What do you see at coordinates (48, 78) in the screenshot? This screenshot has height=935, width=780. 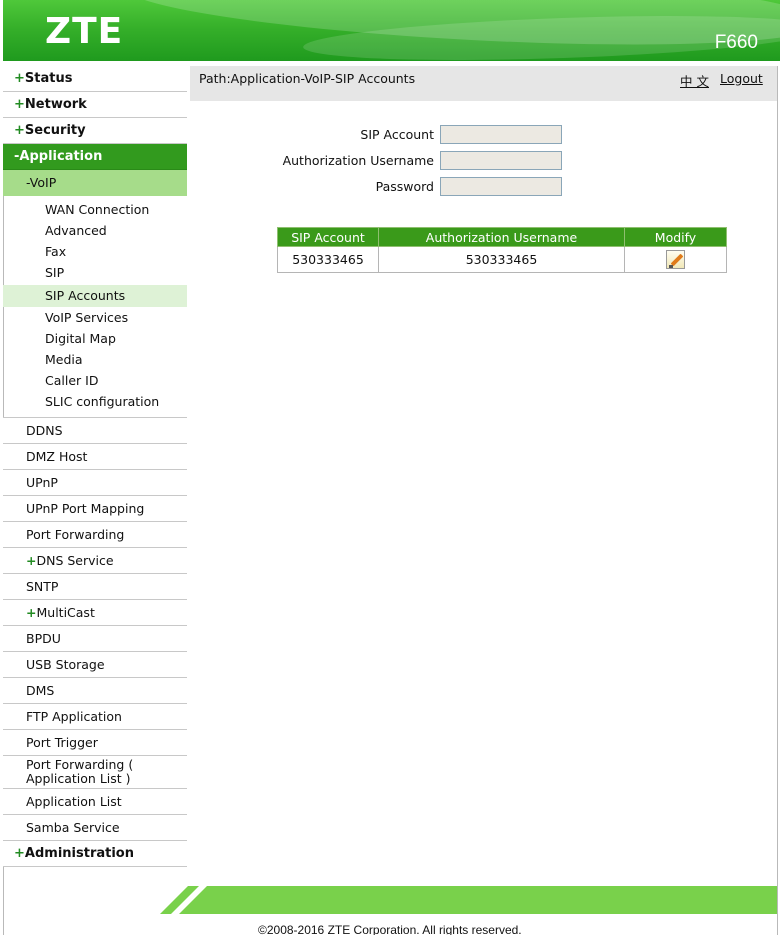 I see `sidebar-item-label: Status` at bounding box center [48, 78].